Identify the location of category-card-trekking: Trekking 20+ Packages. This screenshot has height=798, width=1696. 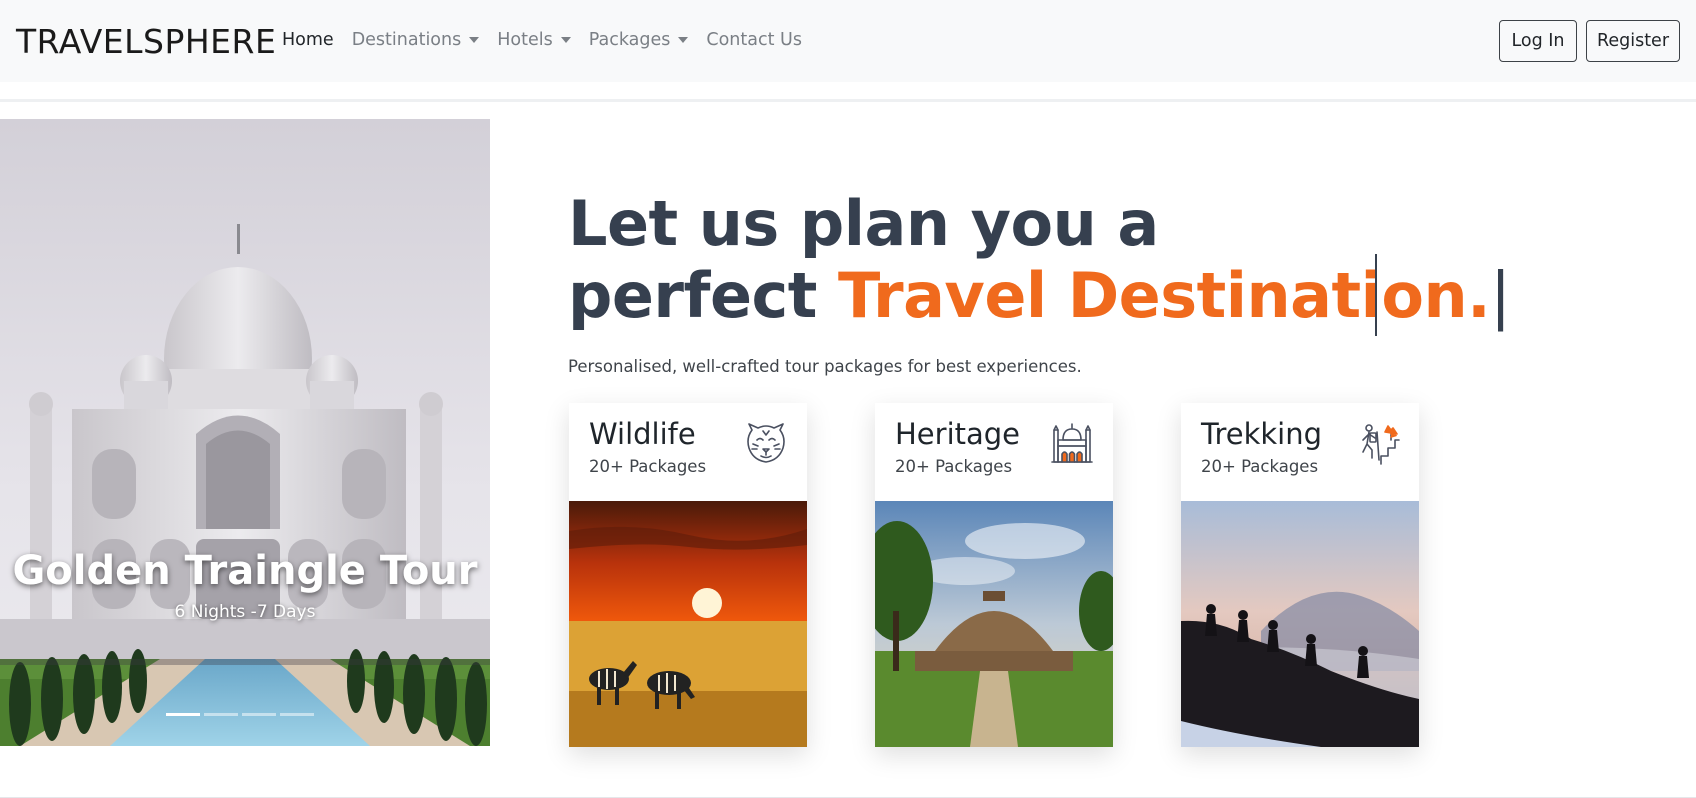
(1300, 575).